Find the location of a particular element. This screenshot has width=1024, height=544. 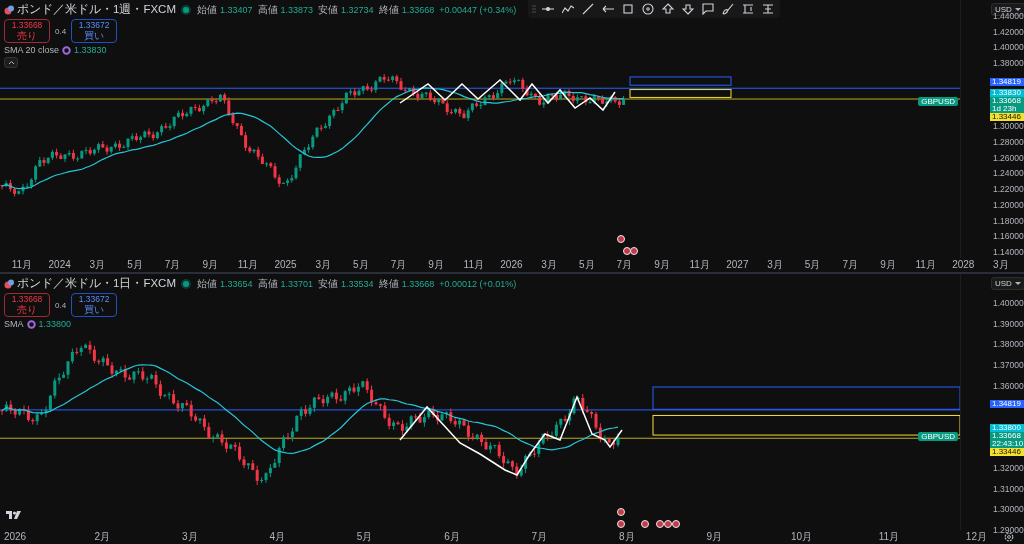

price-tick: 1.42000 is located at coordinates (1008, 32).